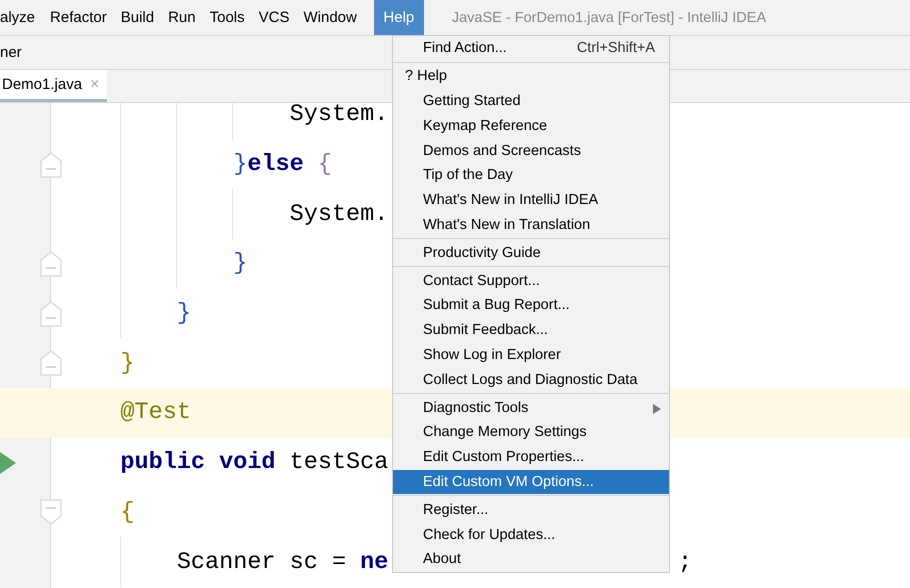  What do you see at coordinates (531, 76) in the screenshot?
I see `menu-option: ? Help` at bounding box center [531, 76].